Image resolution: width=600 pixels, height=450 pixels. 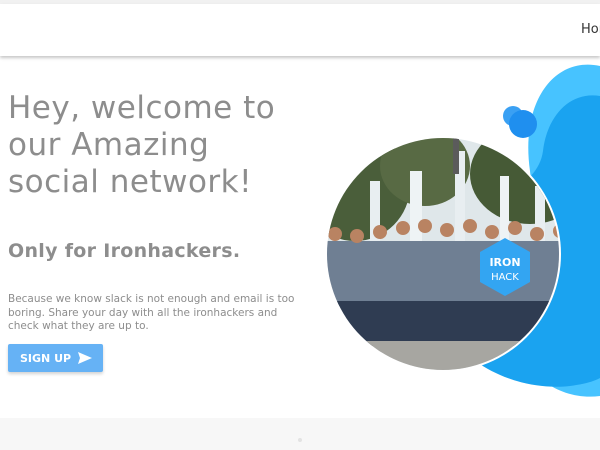 I want to click on navbar: Home, so click(x=300, y=30).